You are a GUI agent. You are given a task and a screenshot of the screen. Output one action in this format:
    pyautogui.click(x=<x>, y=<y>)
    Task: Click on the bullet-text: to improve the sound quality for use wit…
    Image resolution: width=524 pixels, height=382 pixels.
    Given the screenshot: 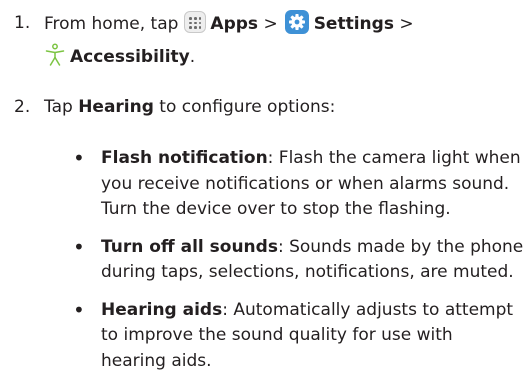 What is the action you would take?
    pyautogui.click(x=277, y=335)
    